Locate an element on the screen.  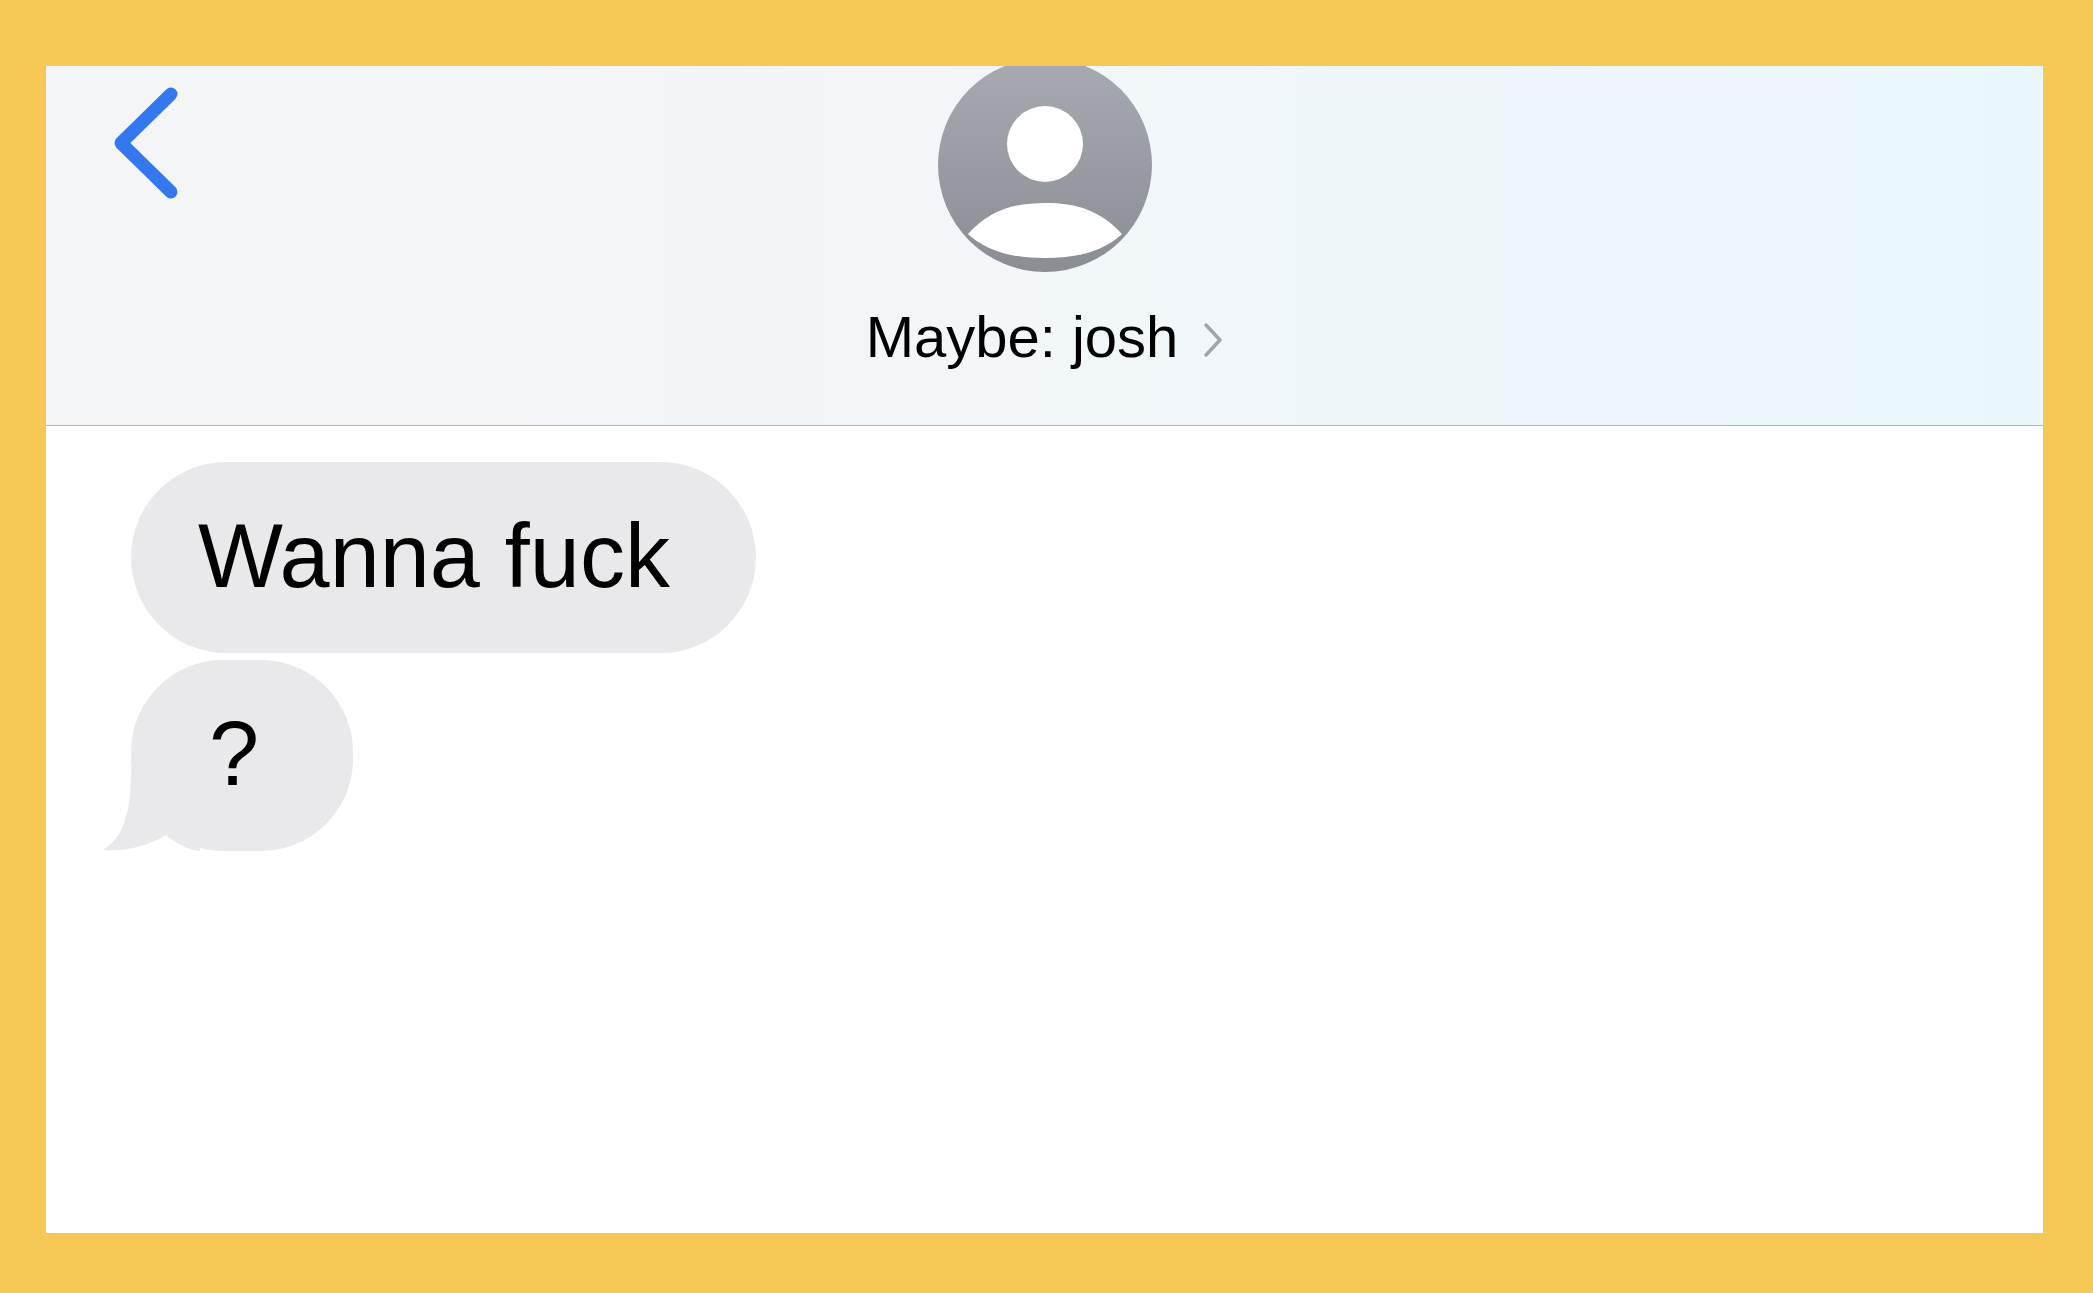
chevron-right-icon is located at coordinates (1213, 340).